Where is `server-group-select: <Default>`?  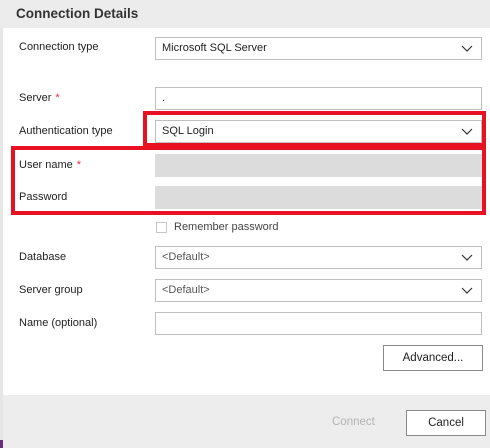
server-group-select: <Default> is located at coordinates (318, 290).